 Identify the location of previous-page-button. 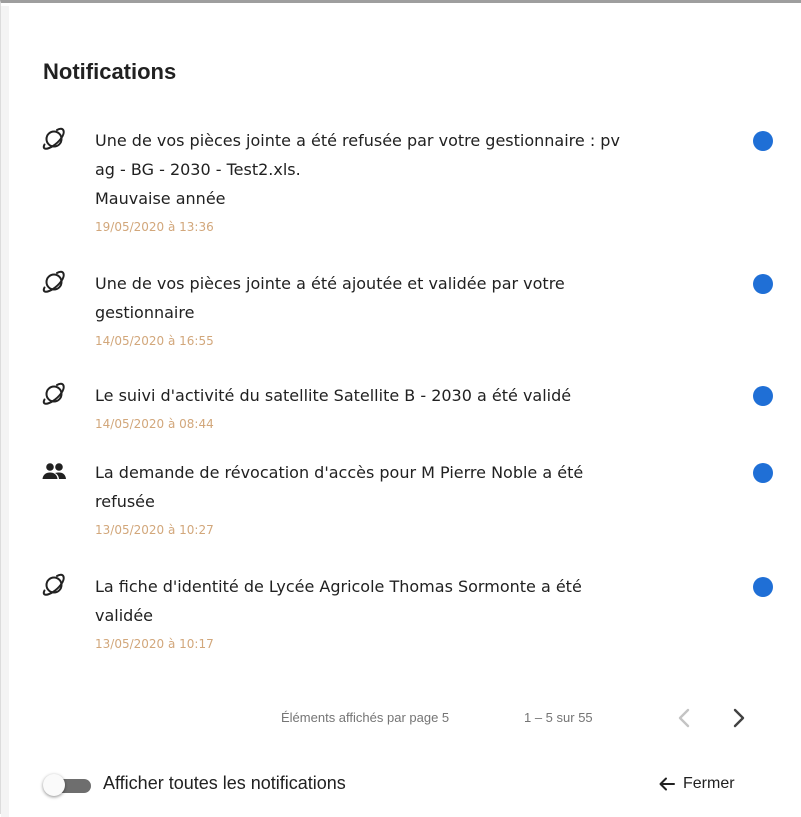
(685, 718).